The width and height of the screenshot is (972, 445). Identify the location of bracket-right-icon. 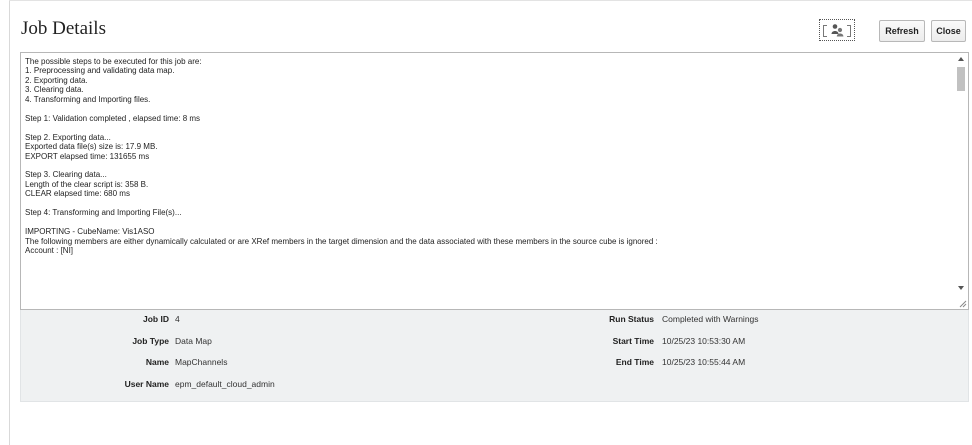
(849, 31).